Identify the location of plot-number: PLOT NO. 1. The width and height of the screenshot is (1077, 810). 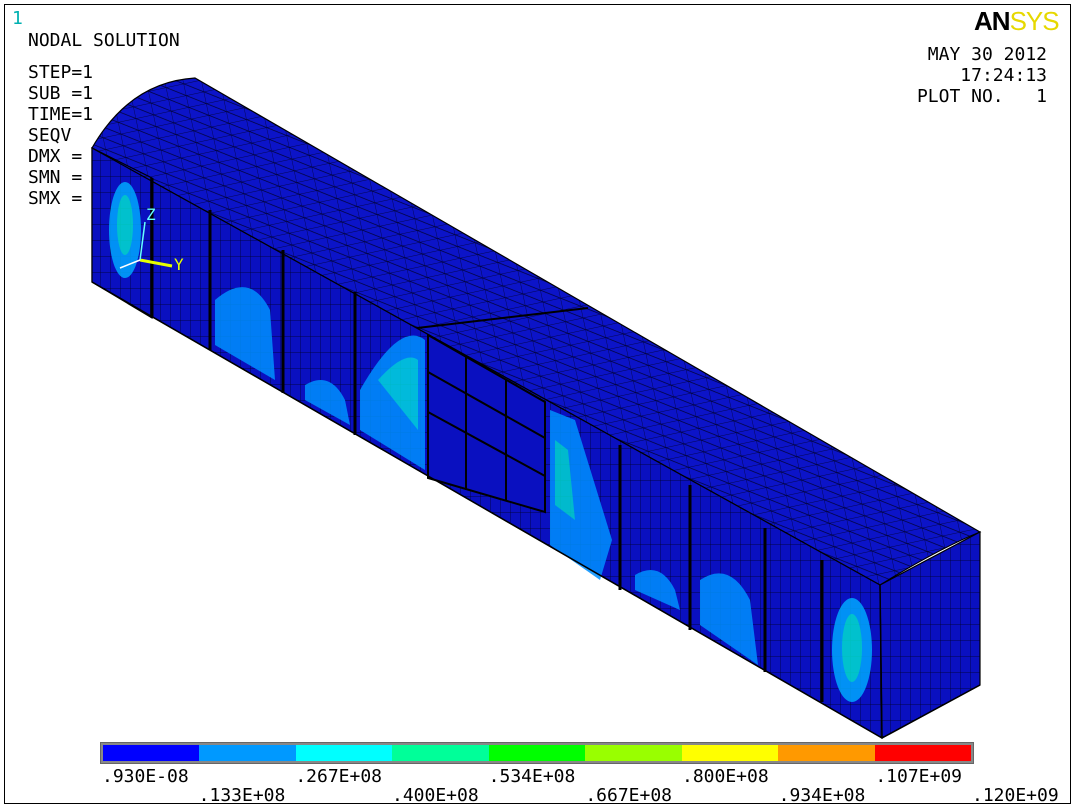
(981, 96).